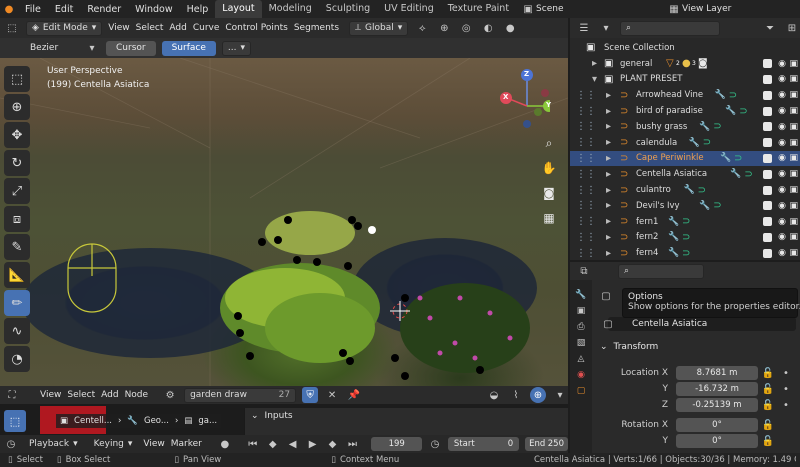 The height and width of the screenshot is (467, 800). What do you see at coordinates (256, 28) in the screenshot?
I see `menu-control-points: Control Points` at bounding box center [256, 28].